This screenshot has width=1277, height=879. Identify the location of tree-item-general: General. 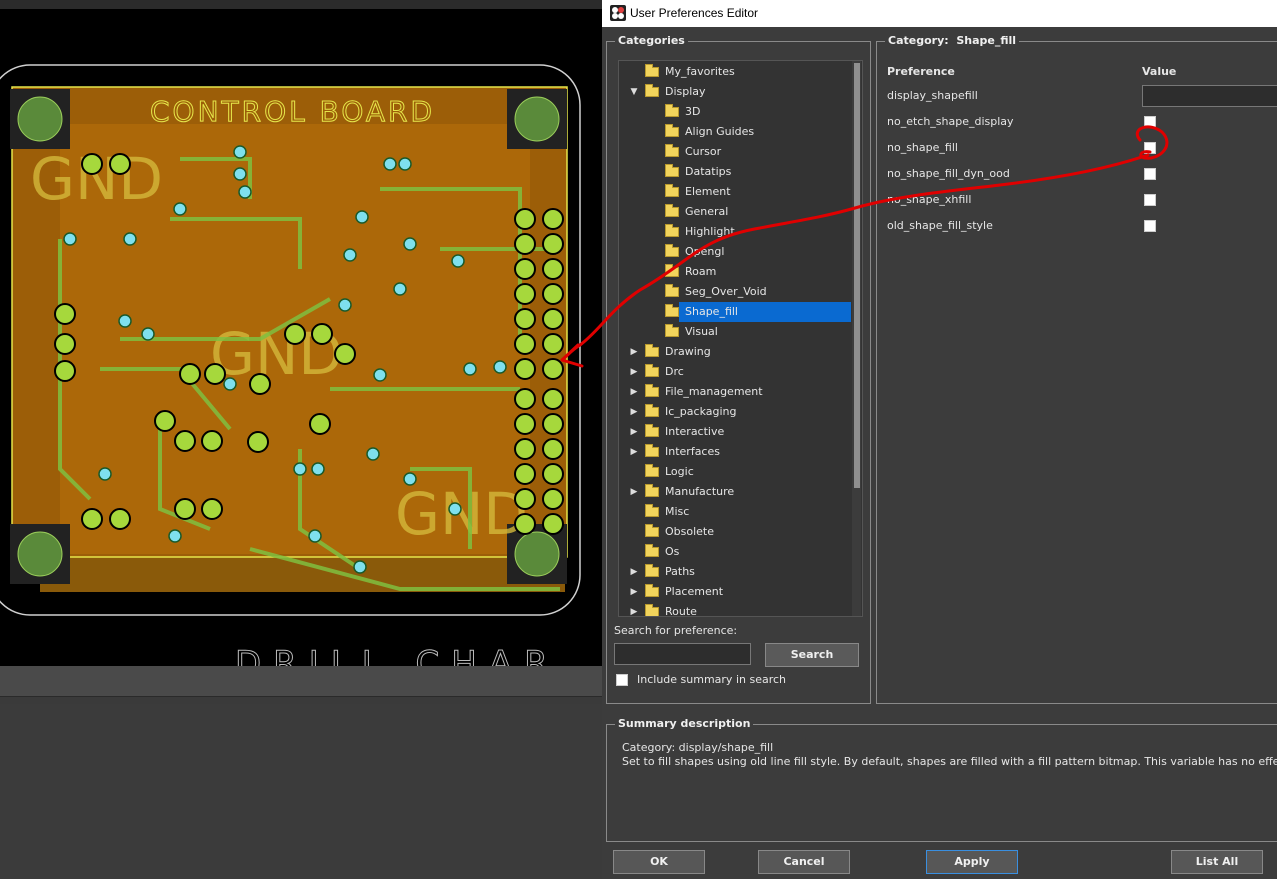
(735, 212).